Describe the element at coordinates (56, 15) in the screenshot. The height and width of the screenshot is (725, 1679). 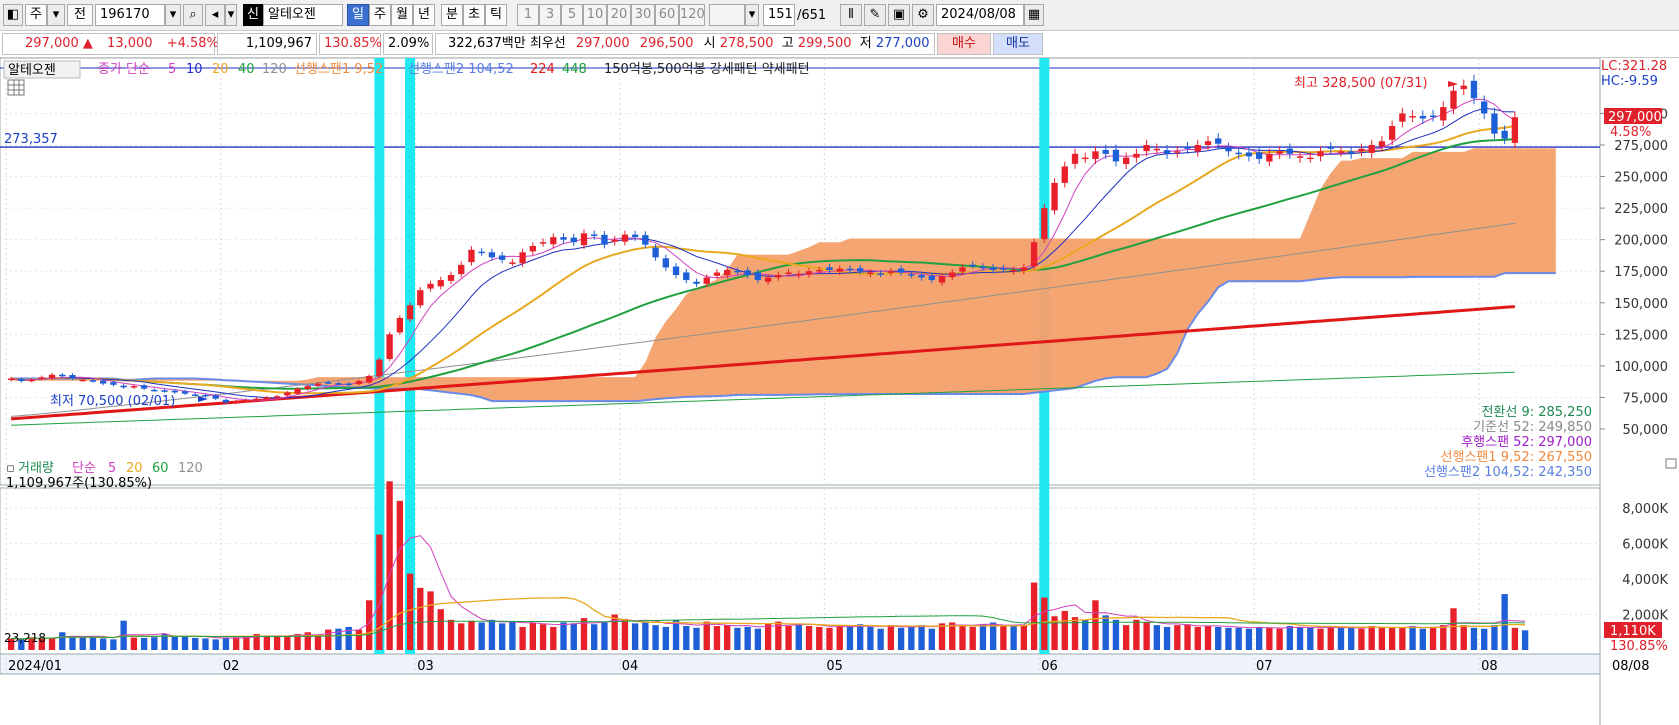
I see `period-dropdown-icon: ▾` at that location.